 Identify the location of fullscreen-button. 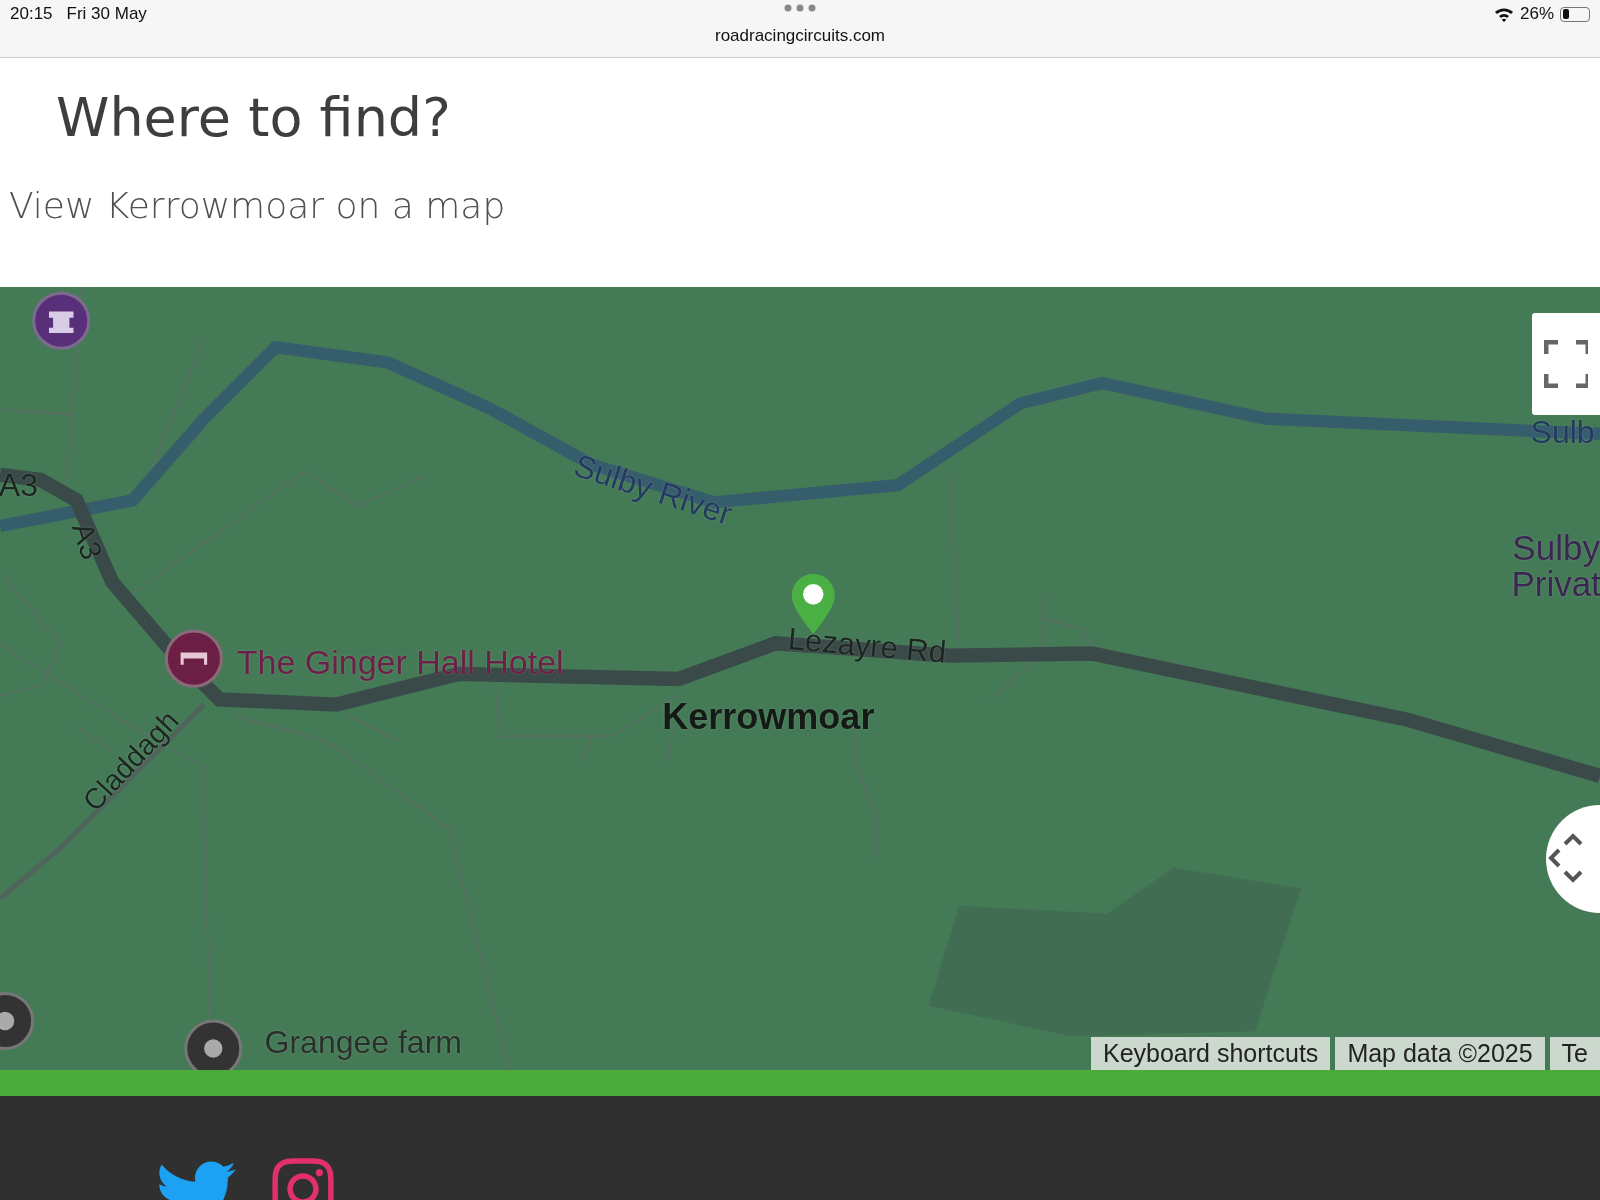
(1566, 364).